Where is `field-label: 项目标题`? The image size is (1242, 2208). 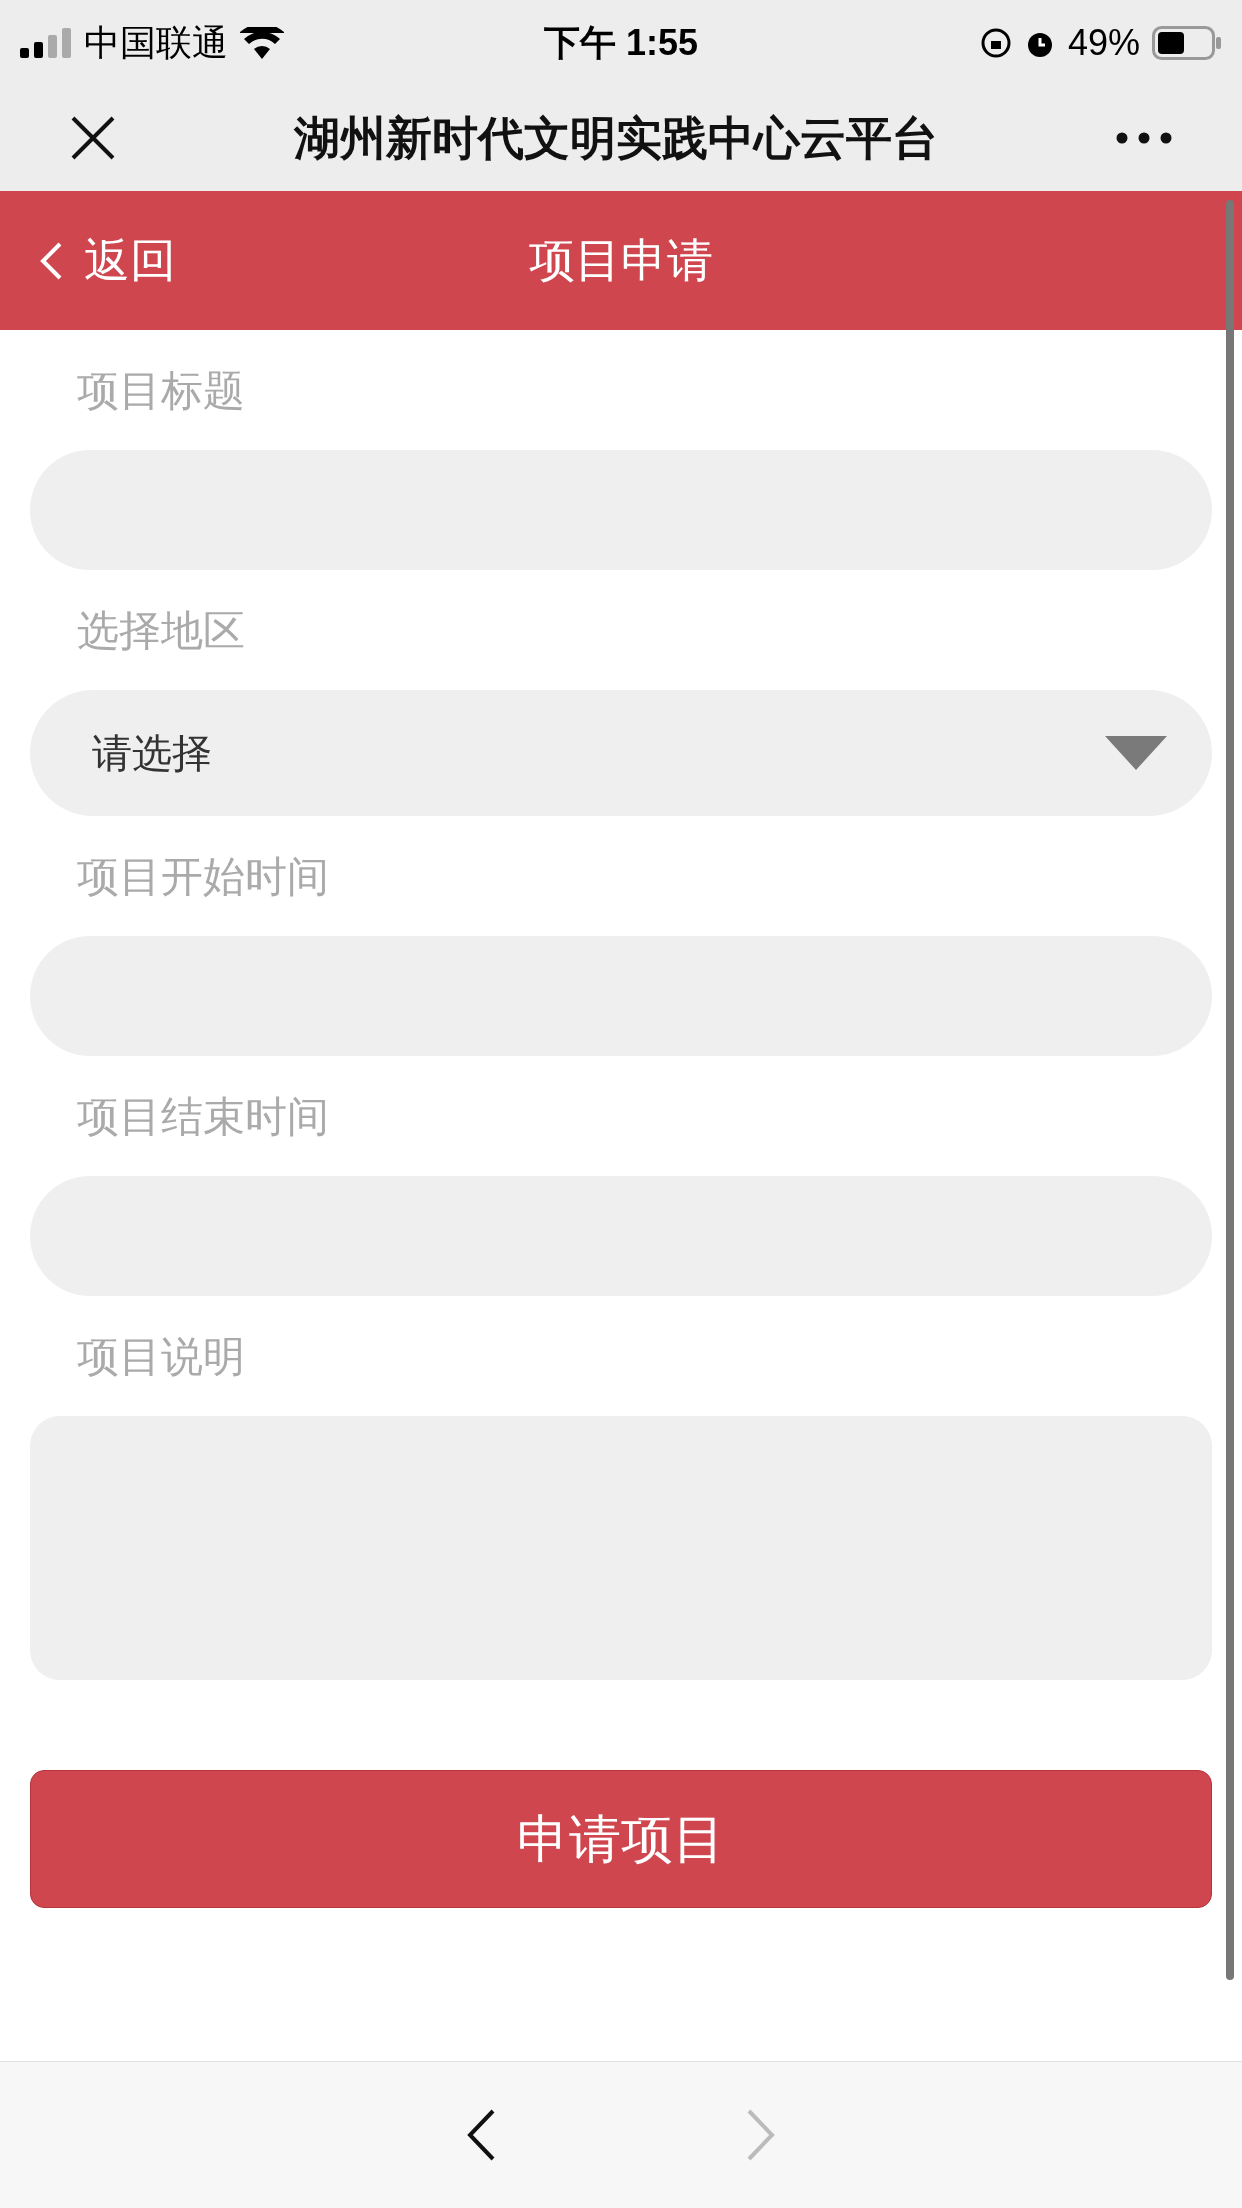 field-label: 项目标题 is located at coordinates (161, 391).